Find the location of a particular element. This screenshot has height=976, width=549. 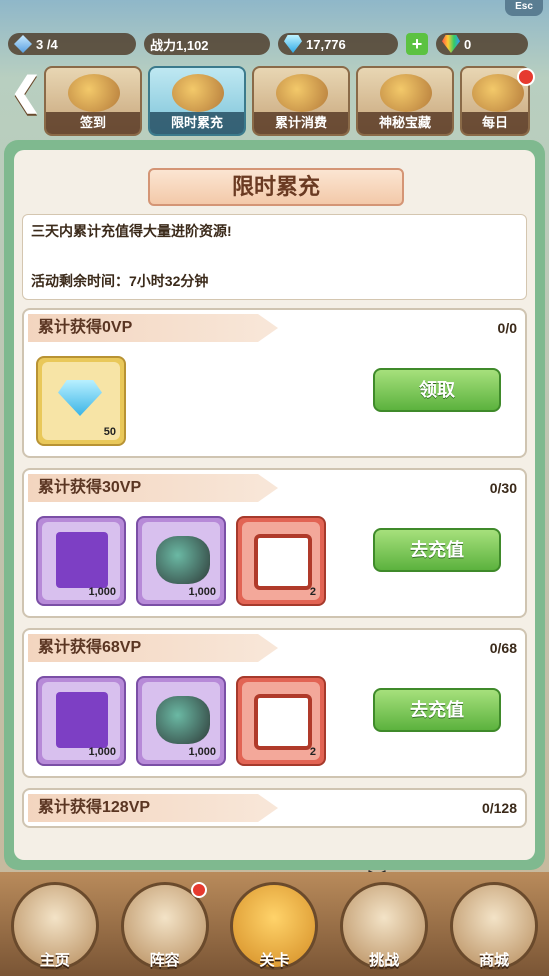

activity-tabs: 签到 限时累充 累计消费 神秘宝藏 每日 is located at coordinates (274, 98).